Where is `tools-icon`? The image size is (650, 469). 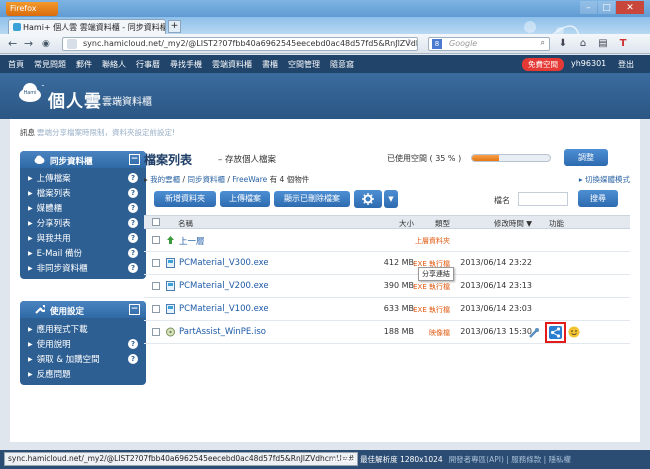 tools-icon is located at coordinates (535, 334).